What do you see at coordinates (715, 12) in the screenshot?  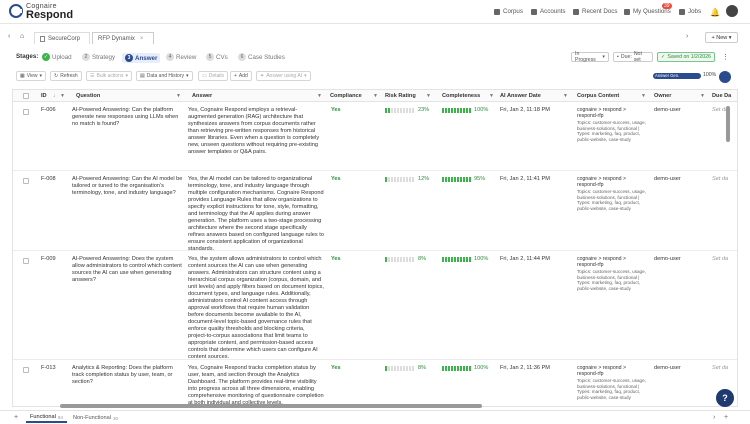 I see `notifications-bell: 🔔` at bounding box center [715, 12].